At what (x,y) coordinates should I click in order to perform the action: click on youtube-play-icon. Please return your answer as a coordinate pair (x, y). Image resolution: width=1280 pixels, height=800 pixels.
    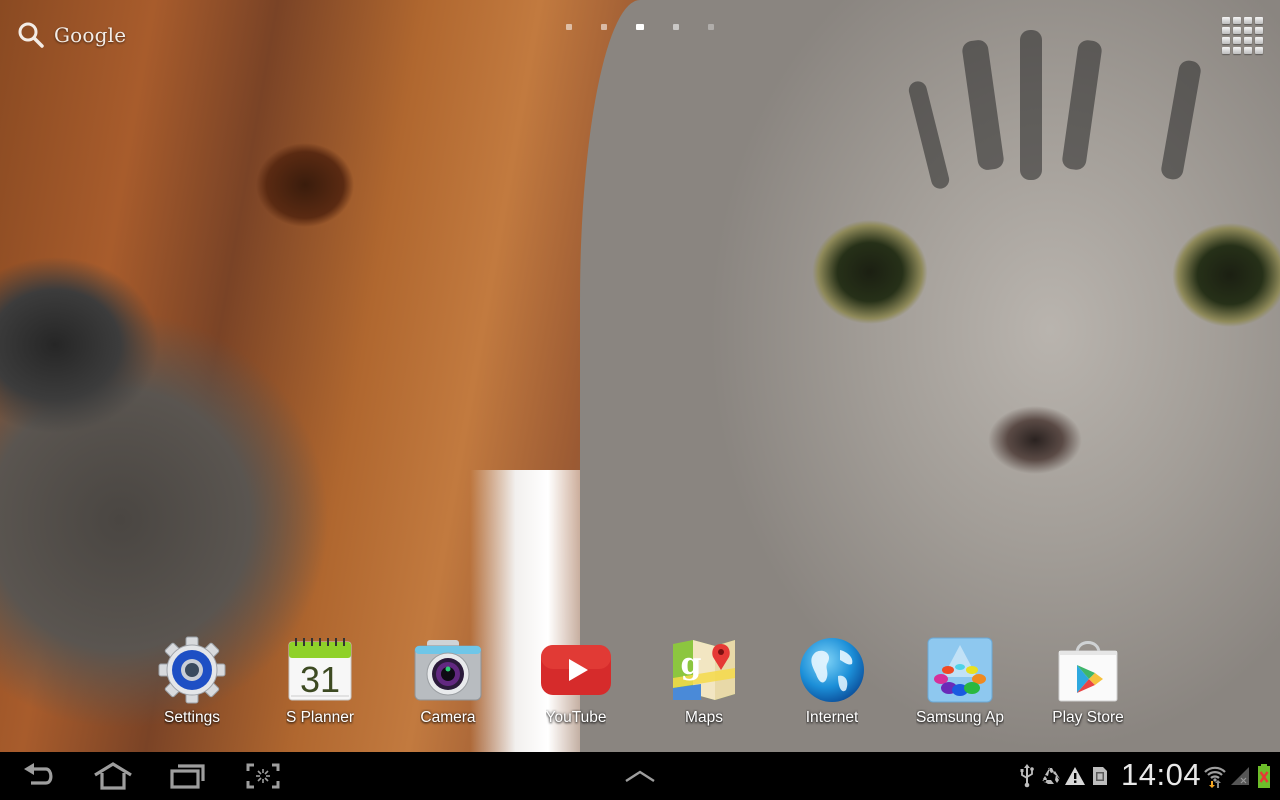
    Looking at the image, I should click on (576, 670).